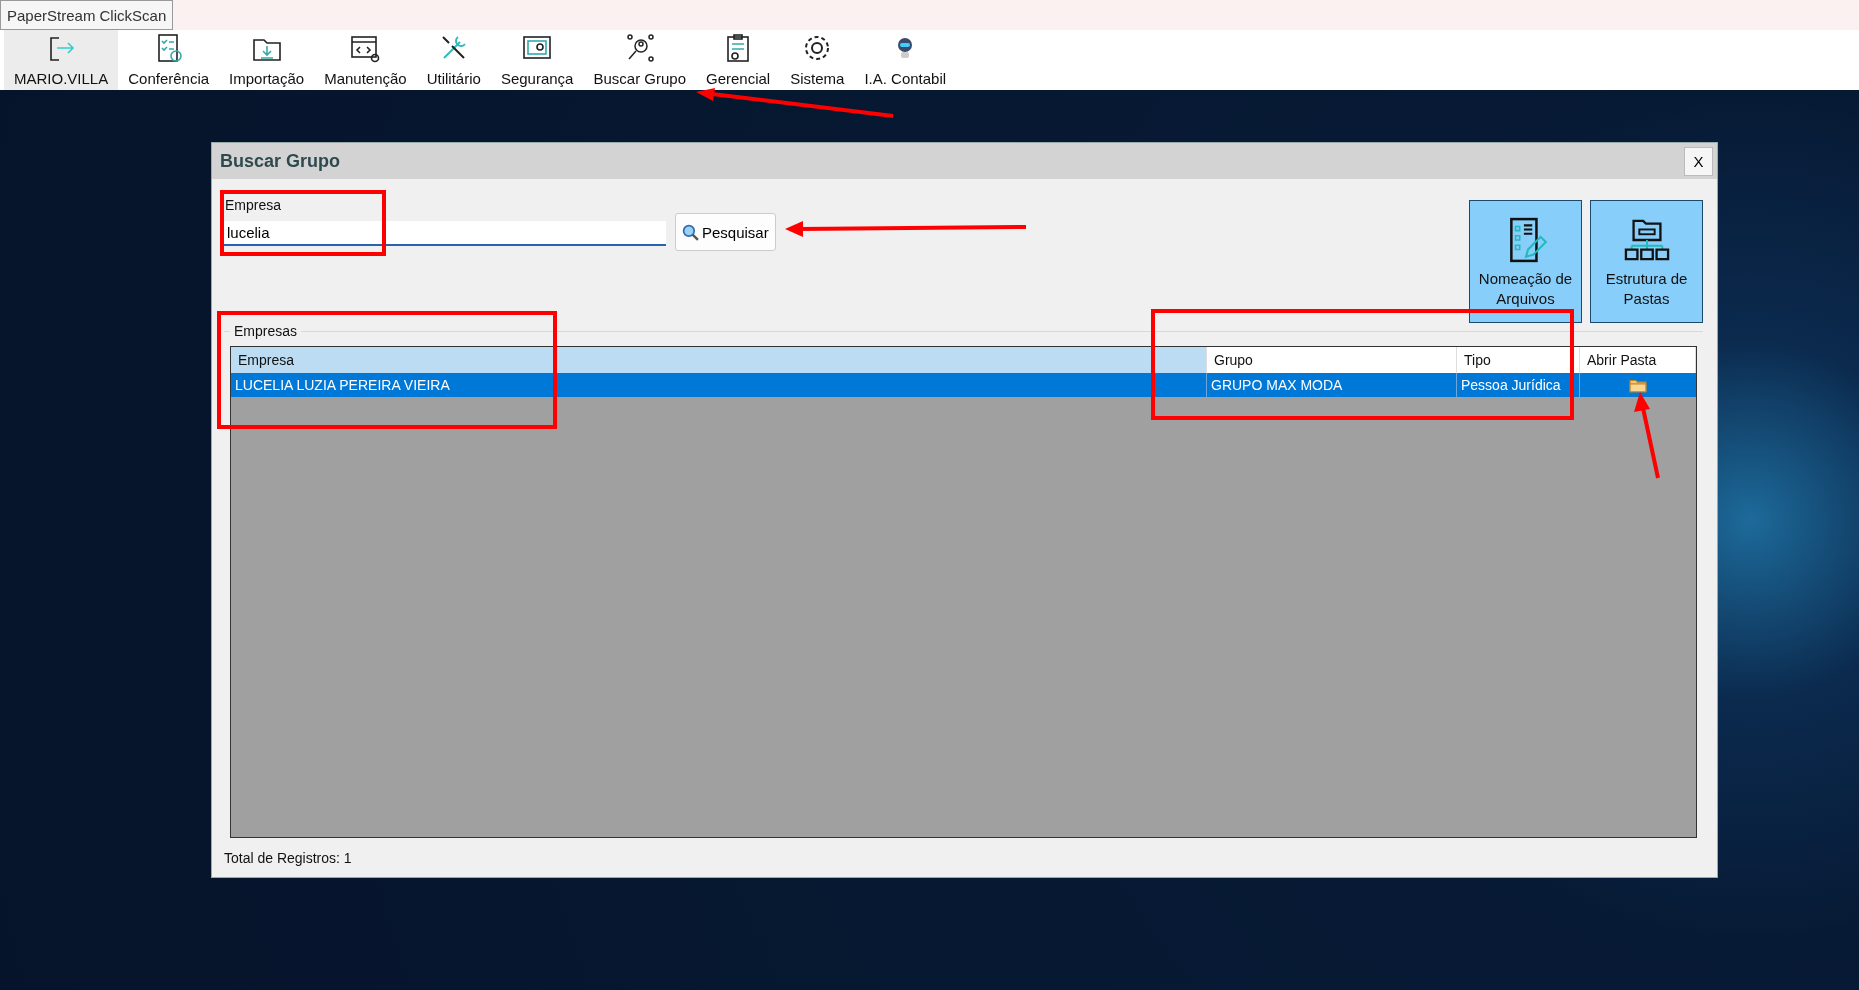 Image resolution: width=1859 pixels, height=990 pixels. I want to click on table-cell: LUCELIA LUZIA PEREIRA VIEIRA, so click(719, 385).